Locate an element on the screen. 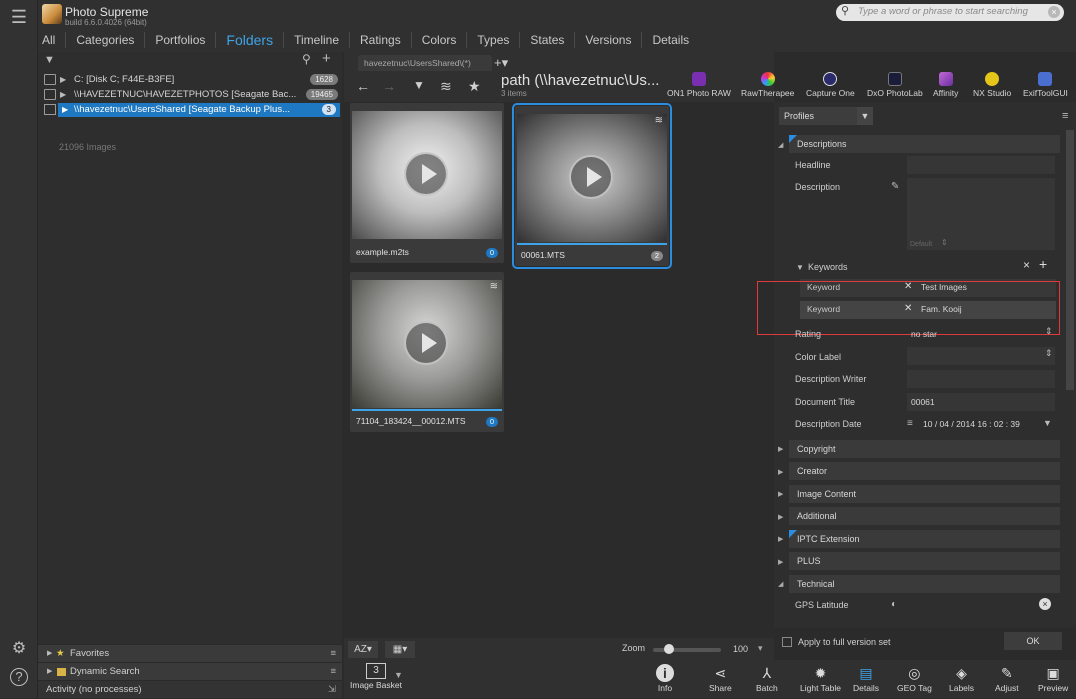 The height and width of the screenshot is (699, 1076). zoom-slider-handle is located at coordinates (669, 649).